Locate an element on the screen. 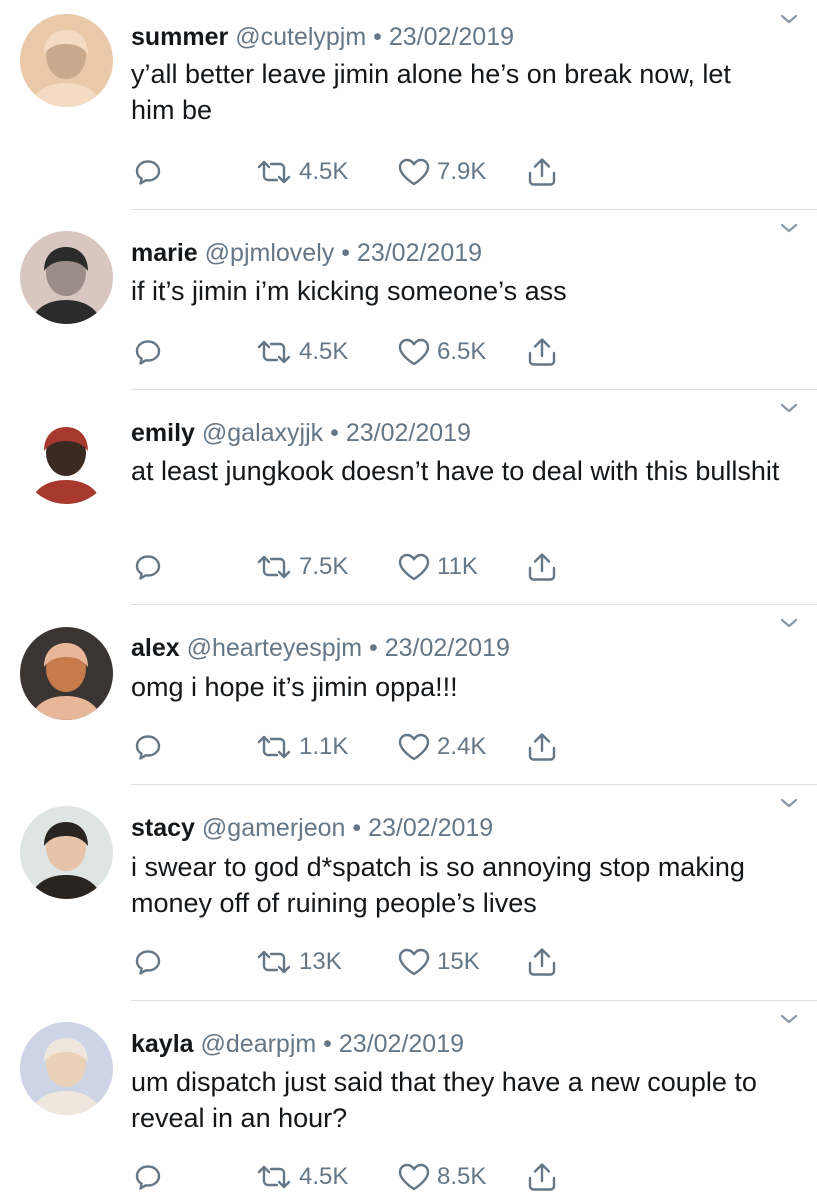  display-name: emily is located at coordinates (163, 433).